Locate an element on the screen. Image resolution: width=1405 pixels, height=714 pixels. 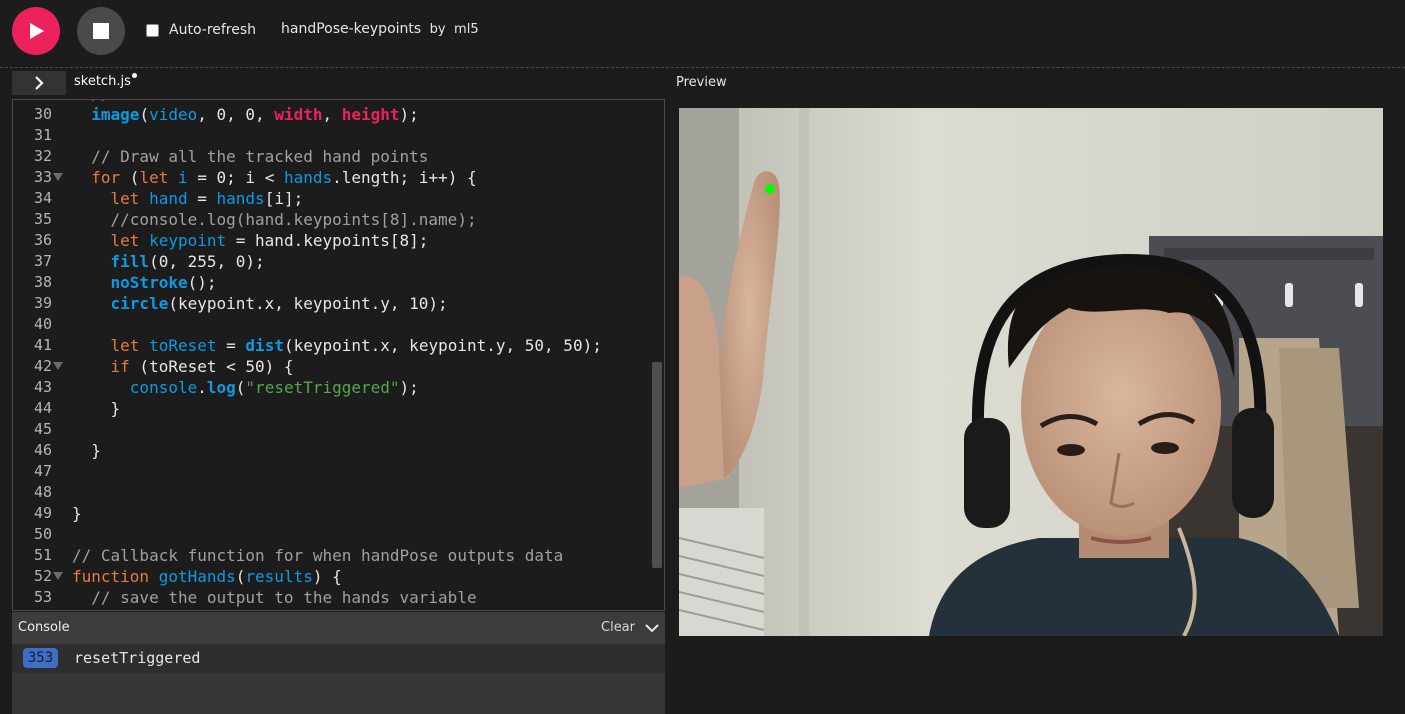
stop-button is located at coordinates (101, 31).